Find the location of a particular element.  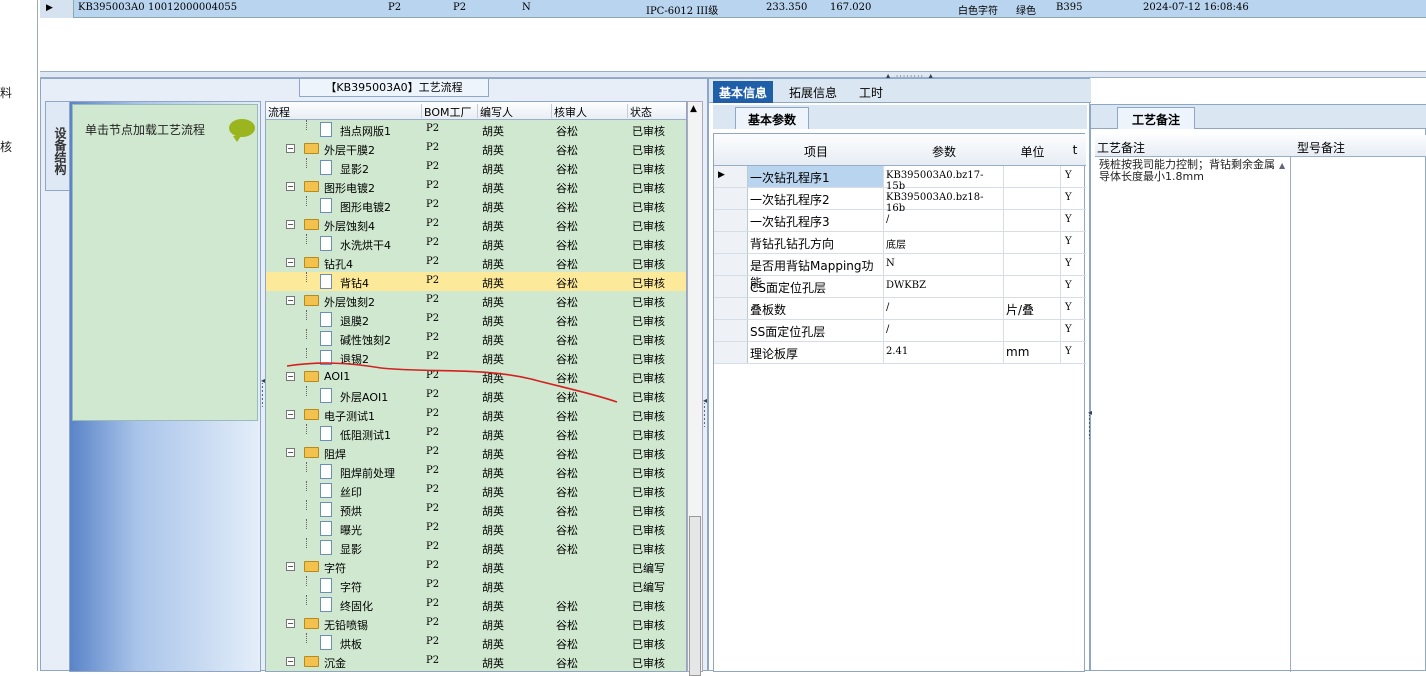

param-row: 一次钻孔程序3/ Y is located at coordinates (900, 221).